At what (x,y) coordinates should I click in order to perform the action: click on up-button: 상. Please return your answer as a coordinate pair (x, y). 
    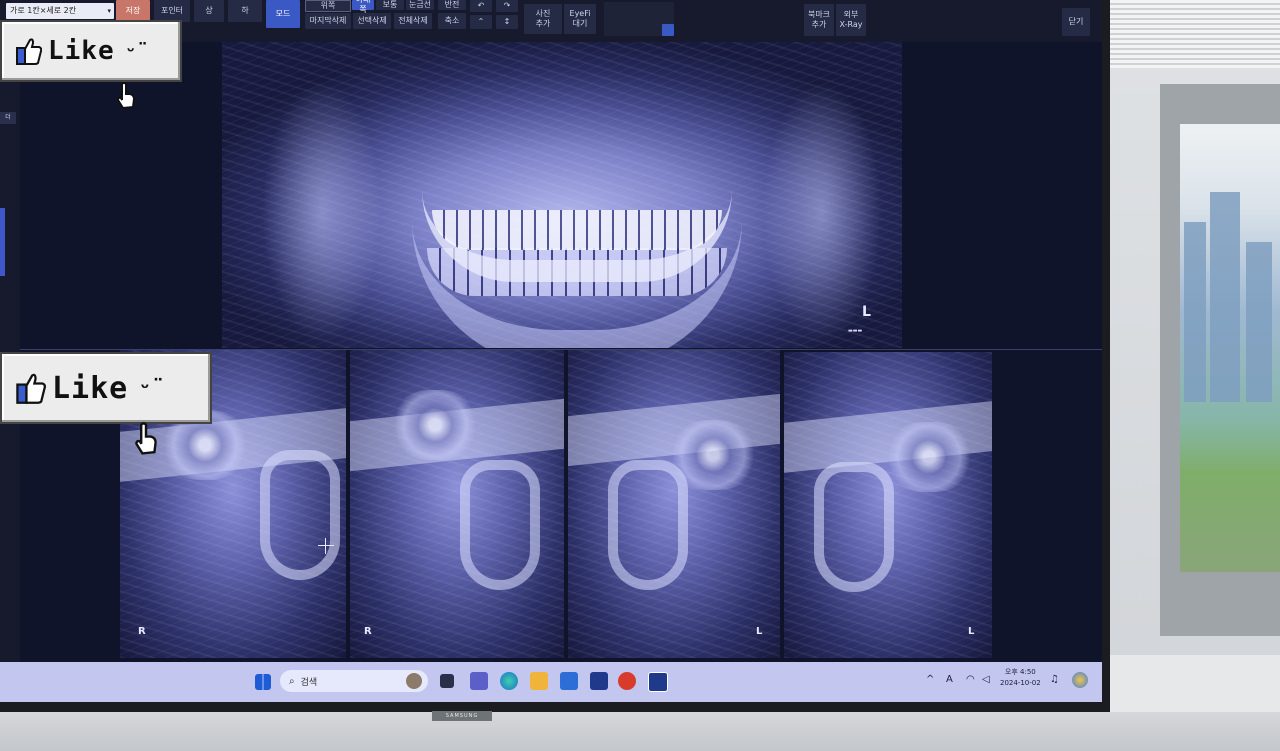
    Looking at the image, I should click on (209, 11).